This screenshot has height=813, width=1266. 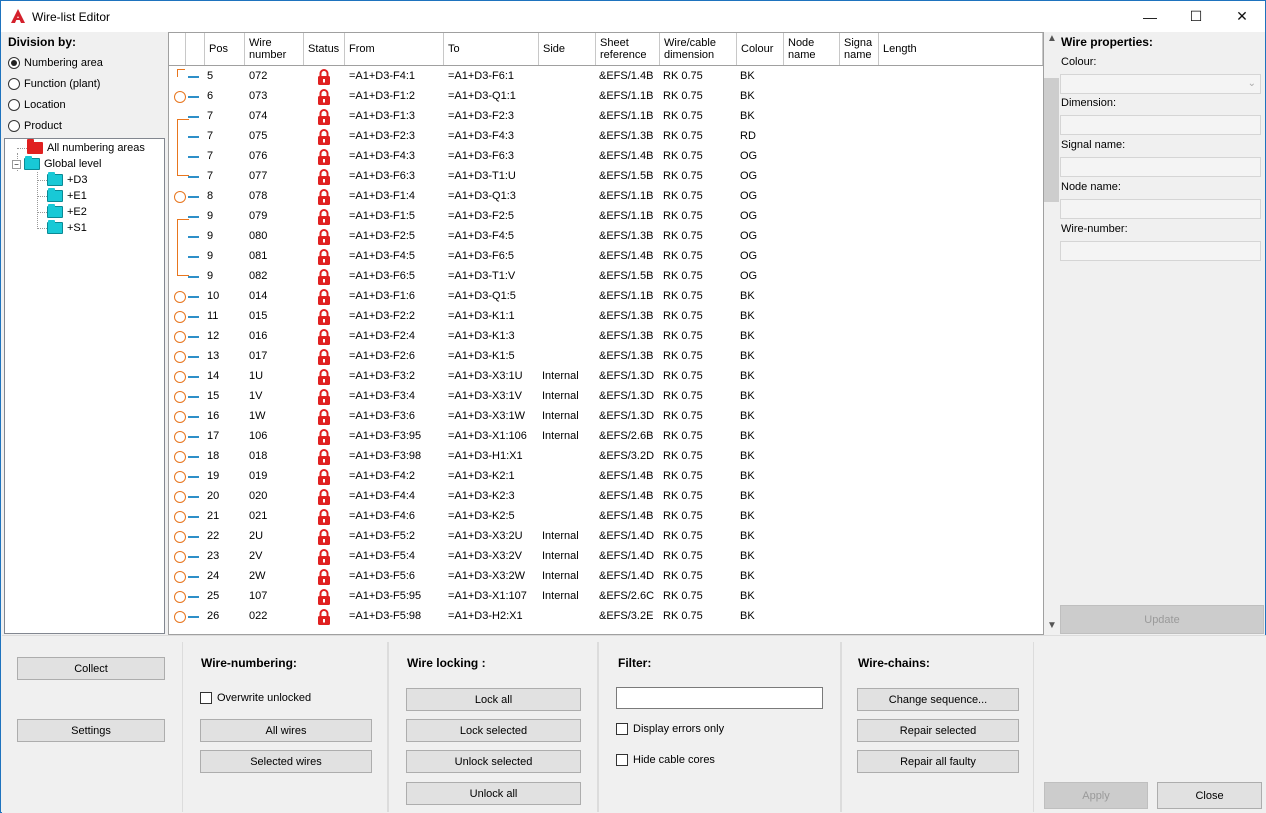 What do you see at coordinates (91, 730) in the screenshot?
I see `settings-button: Settings` at bounding box center [91, 730].